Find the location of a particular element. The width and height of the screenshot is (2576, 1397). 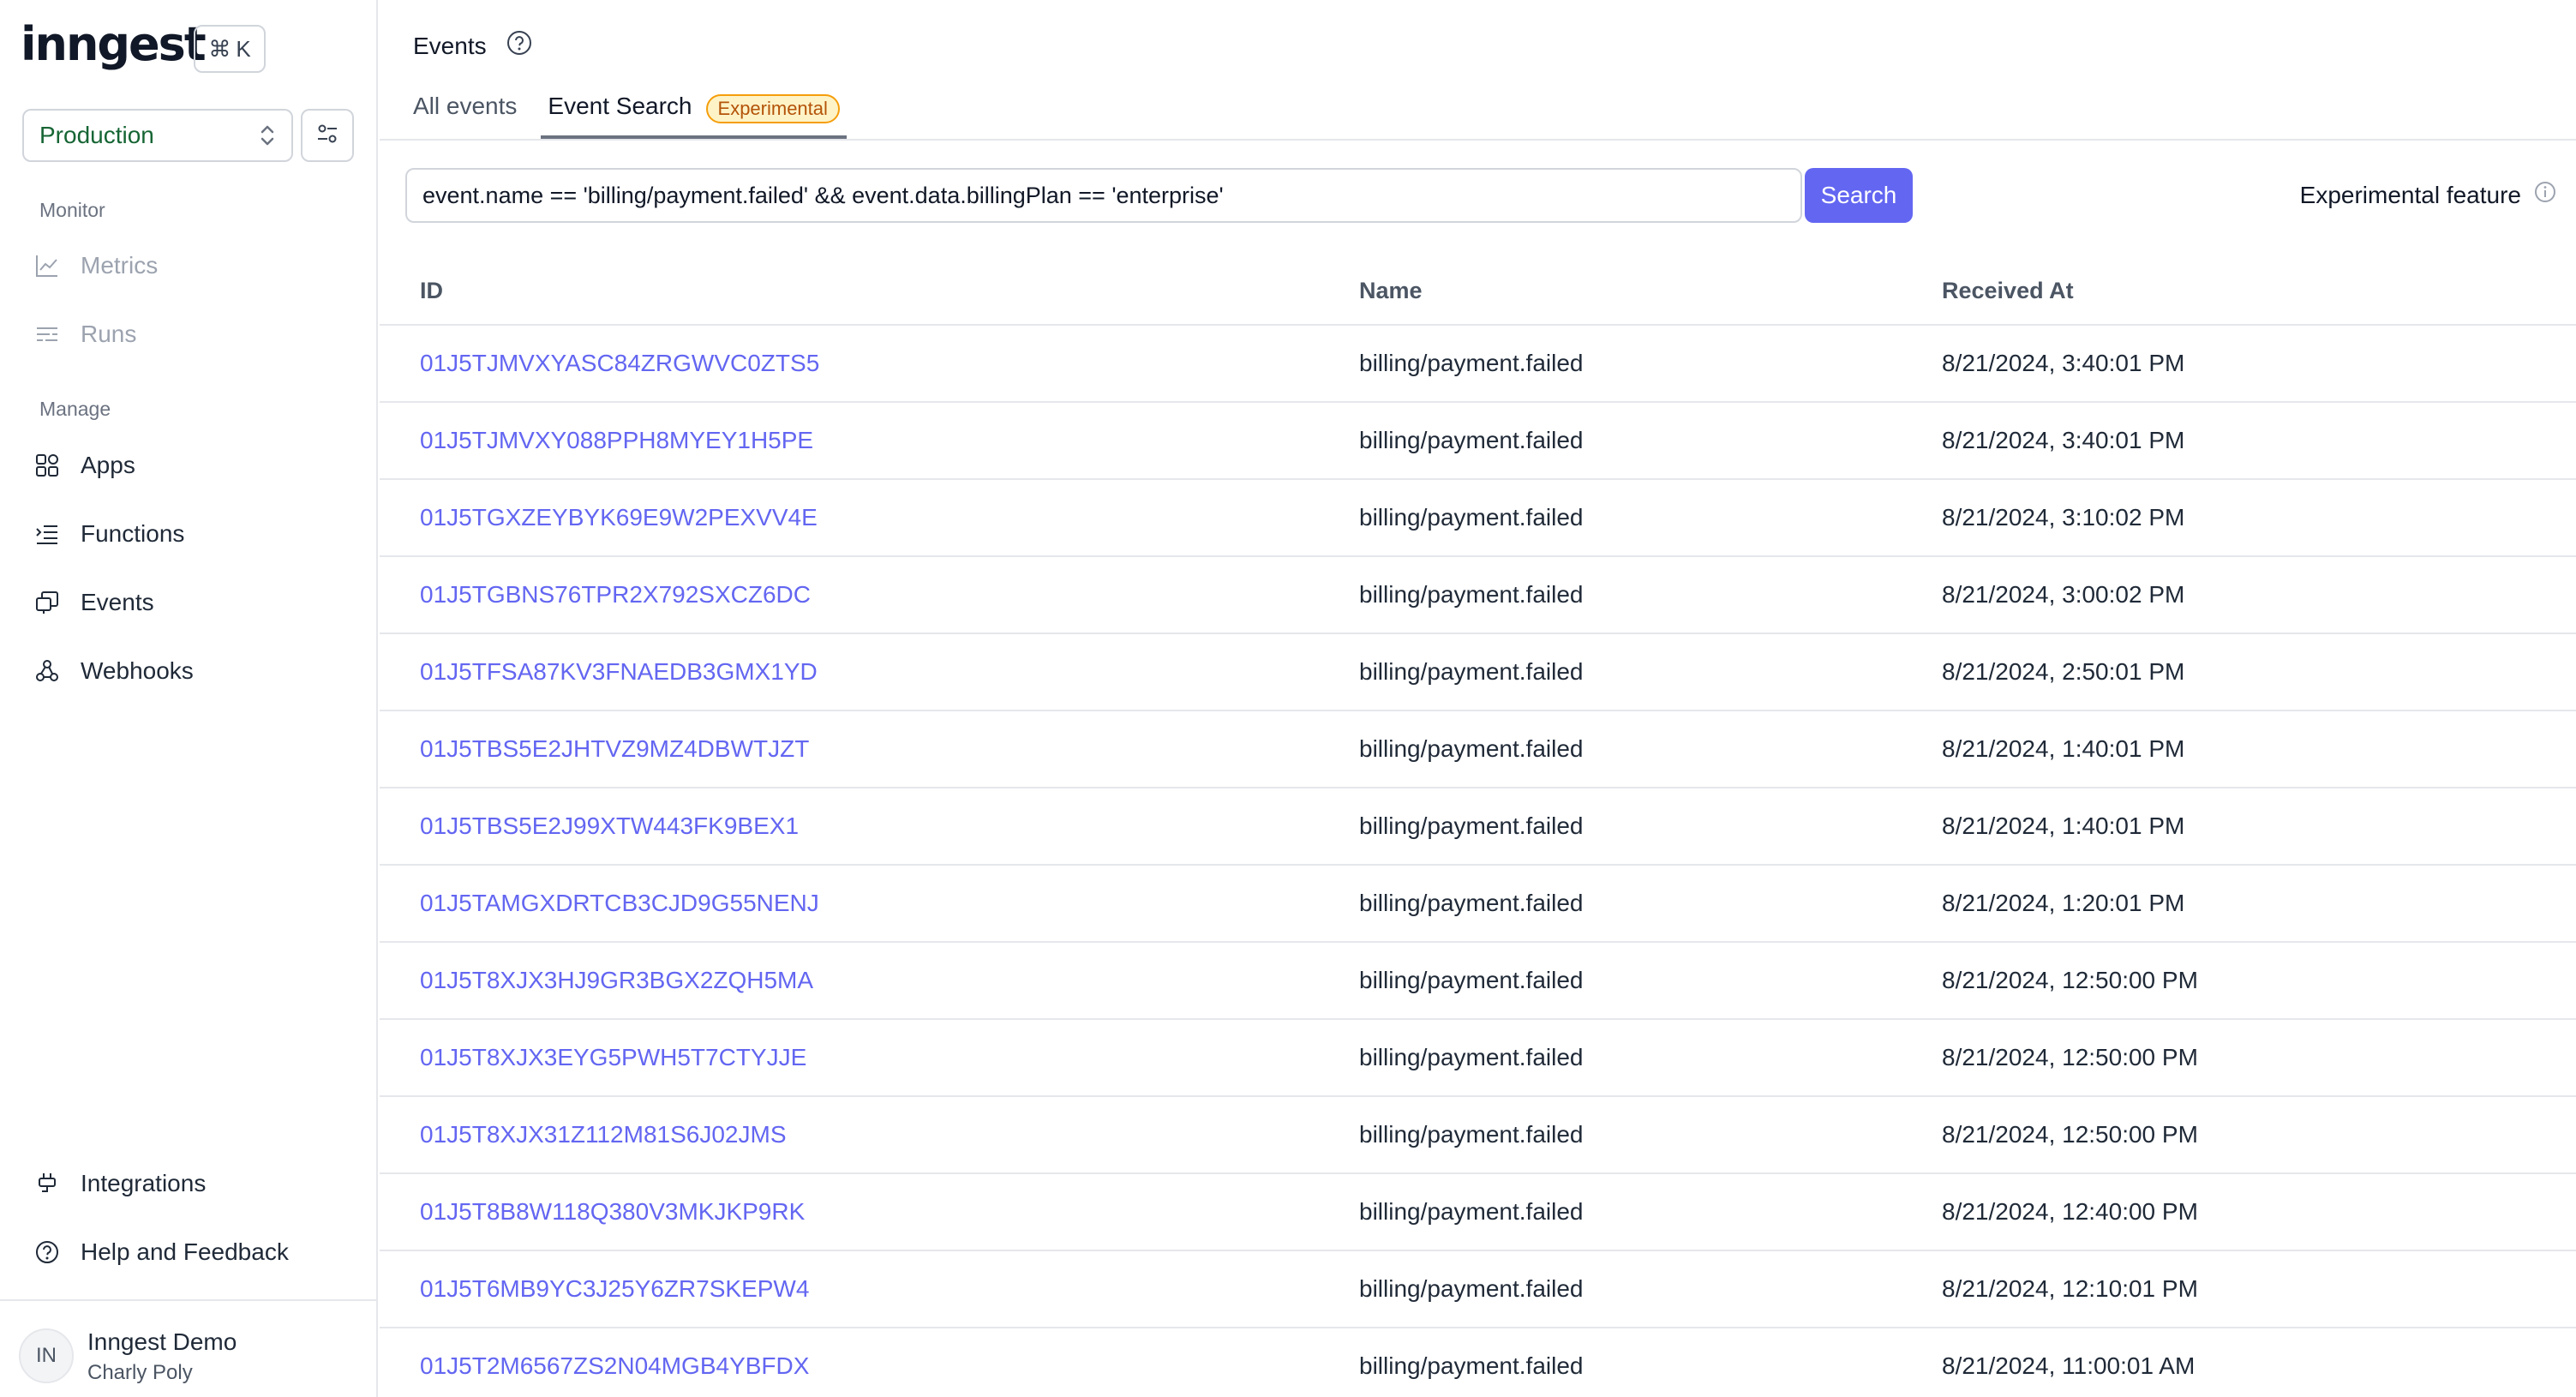

sidebar-item-label: Help and Feedback is located at coordinates (185, 1252).